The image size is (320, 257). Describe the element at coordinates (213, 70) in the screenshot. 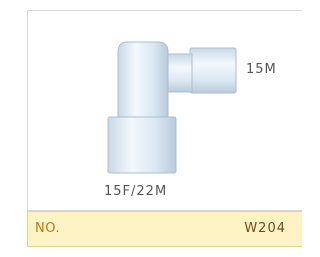

I see `side-outlet` at that location.